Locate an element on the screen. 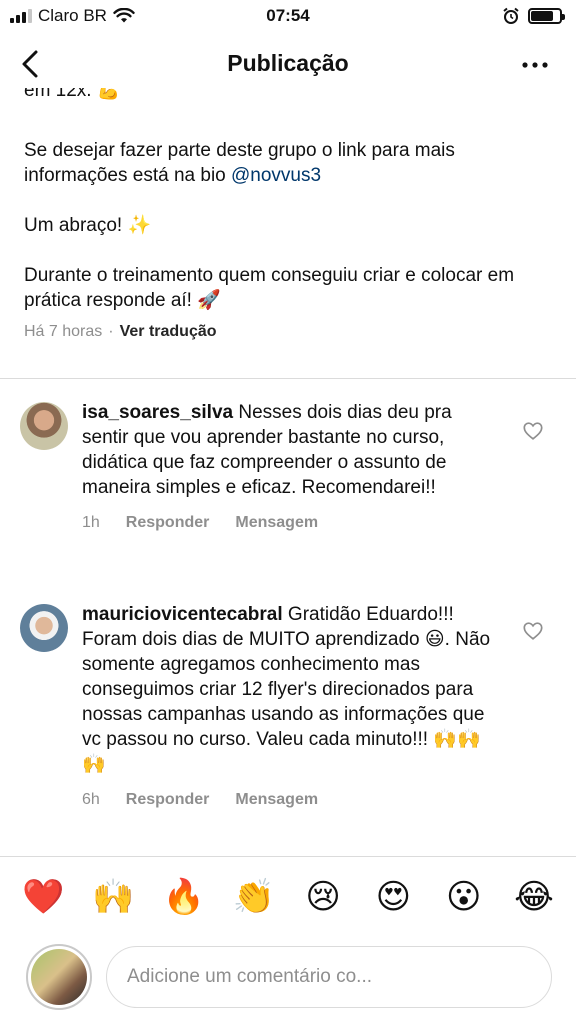 This screenshot has width=576, height=1024. emoji-raising-hands-button: 🙌 is located at coordinates (113, 897).